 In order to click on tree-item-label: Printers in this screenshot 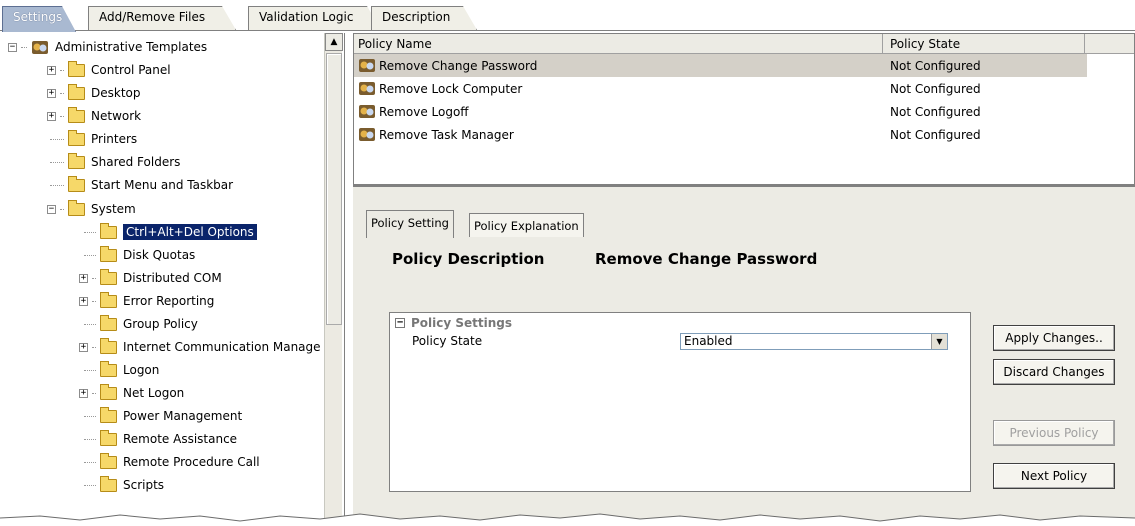, I will do `click(114, 139)`.